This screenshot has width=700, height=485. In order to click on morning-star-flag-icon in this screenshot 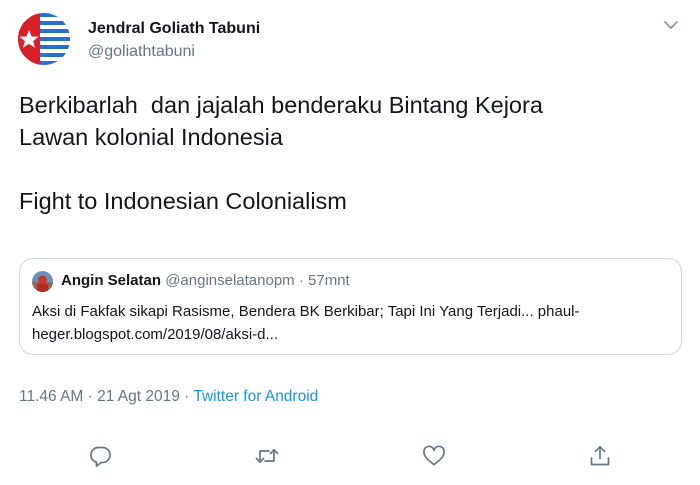, I will do `click(44, 39)`.